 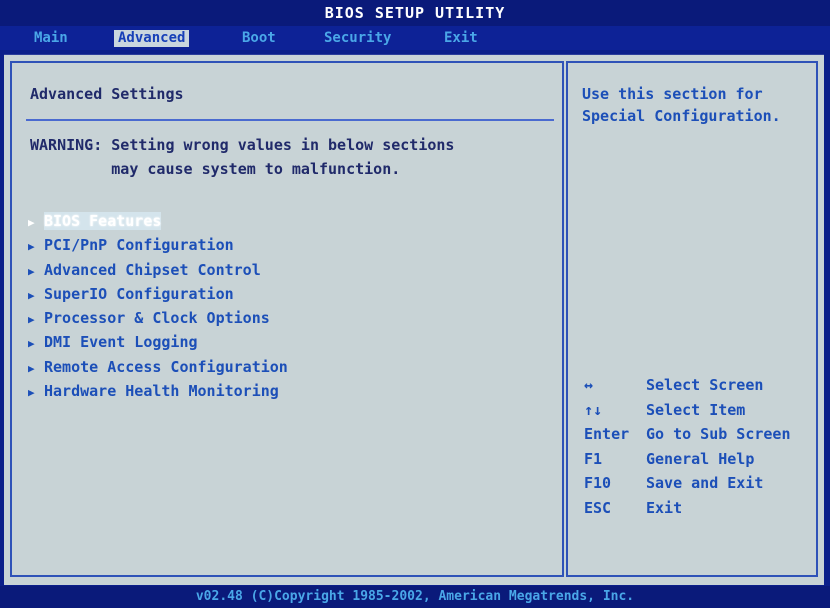 I want to click on left-right-arrow-icon: ↔, so click(x=589, y=385).